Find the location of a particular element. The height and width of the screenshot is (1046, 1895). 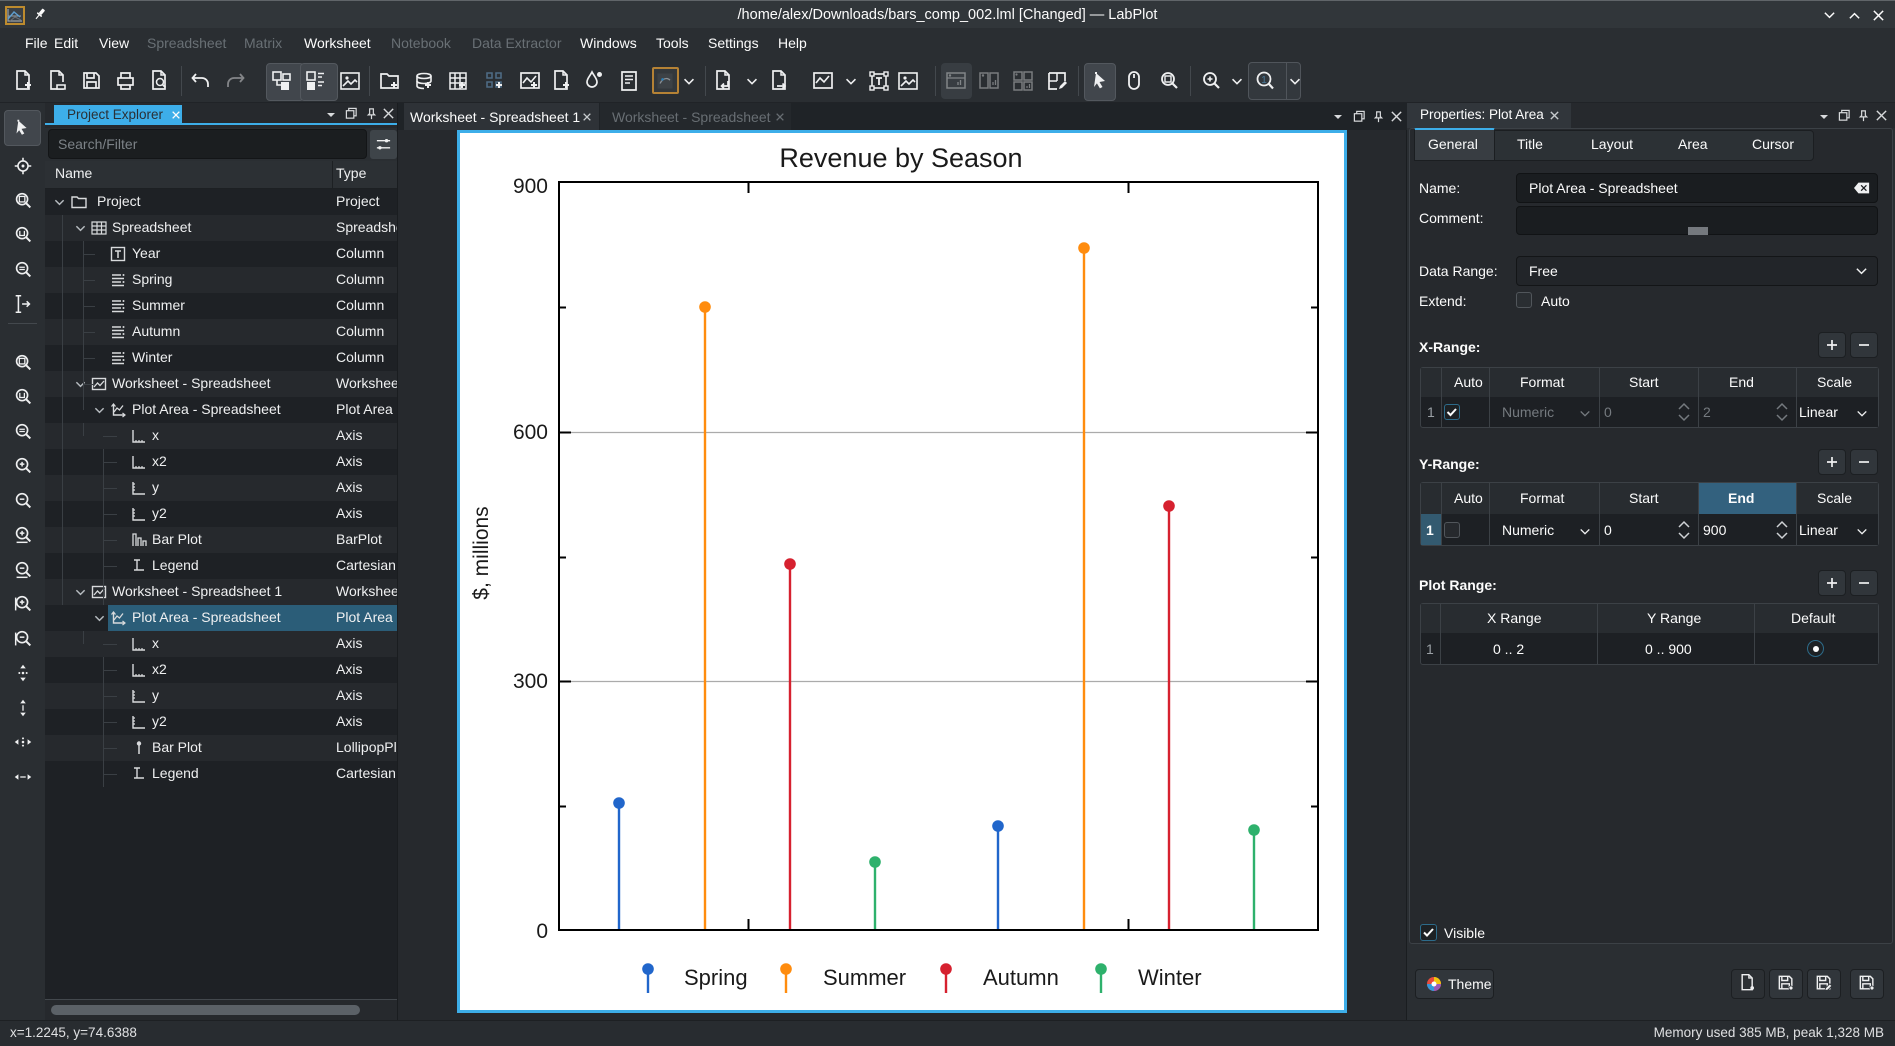

svg-text: Autumn is located at coordinates (1021, 977).